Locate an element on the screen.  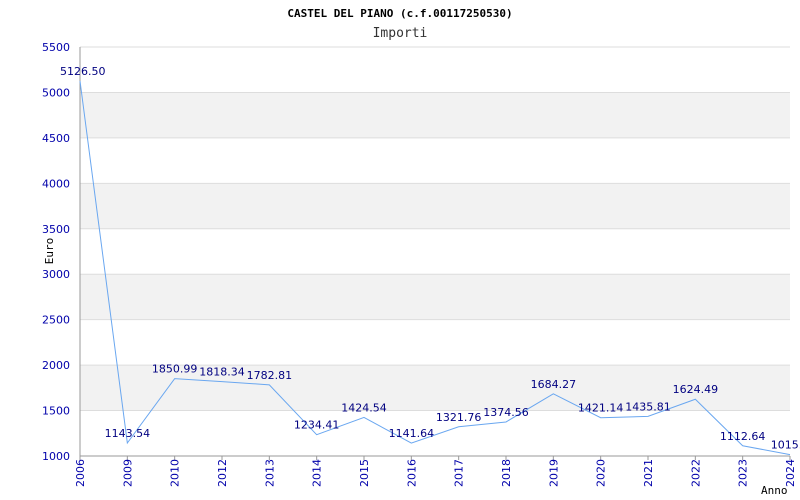
x-tick-label: 2020 is located at coordinates (601, 473).